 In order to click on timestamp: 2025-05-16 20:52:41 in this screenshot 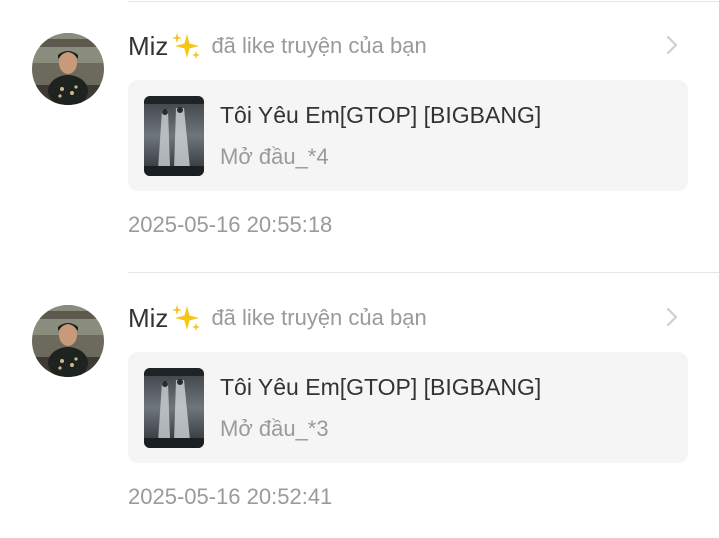, I will do `click(230, 496)`.